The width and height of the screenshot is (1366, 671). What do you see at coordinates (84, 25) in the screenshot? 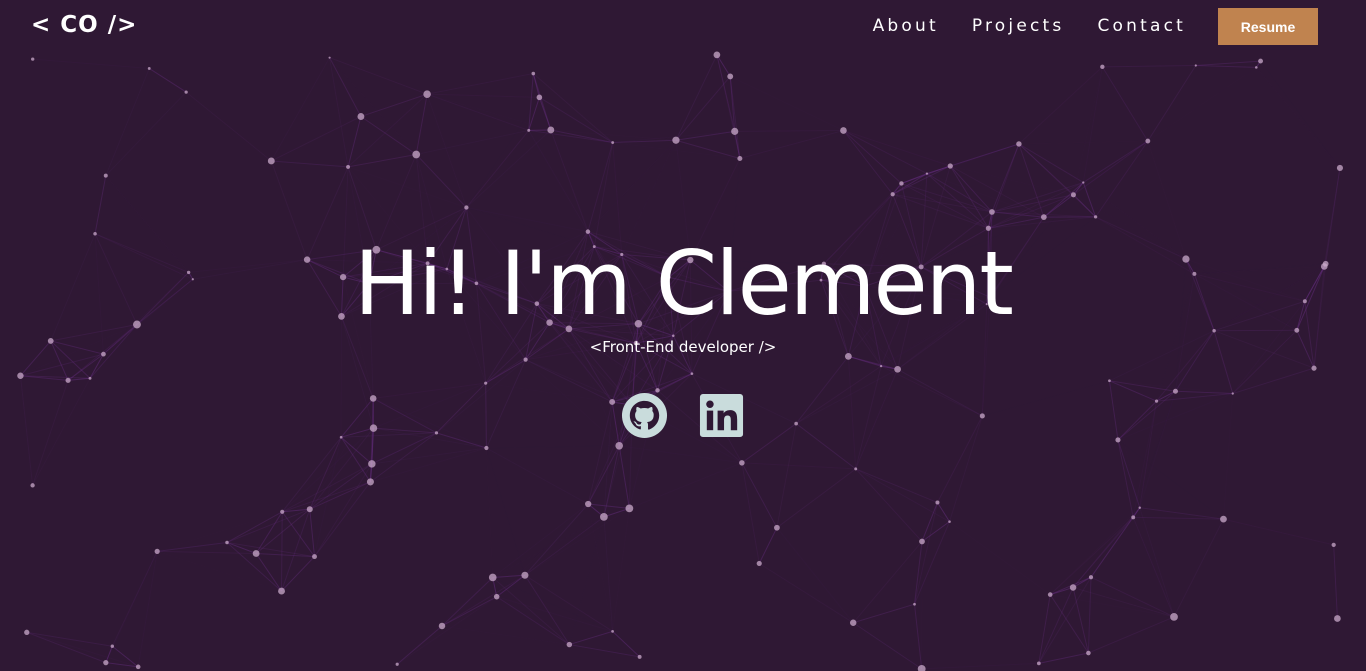
I see `logo: < CO />` at bounding box center [84, 25].